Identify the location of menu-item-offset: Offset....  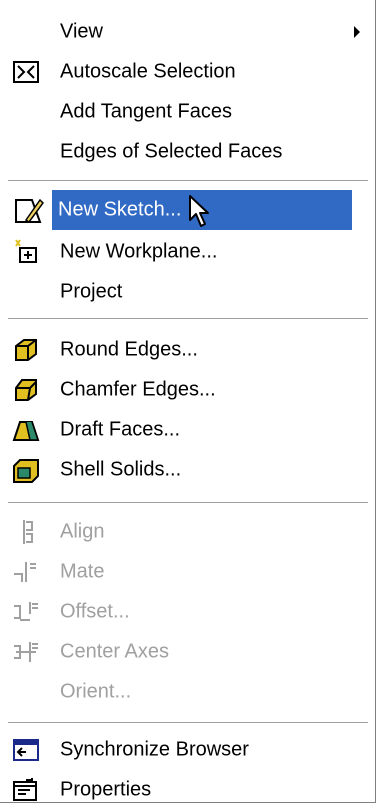
(187, 612).